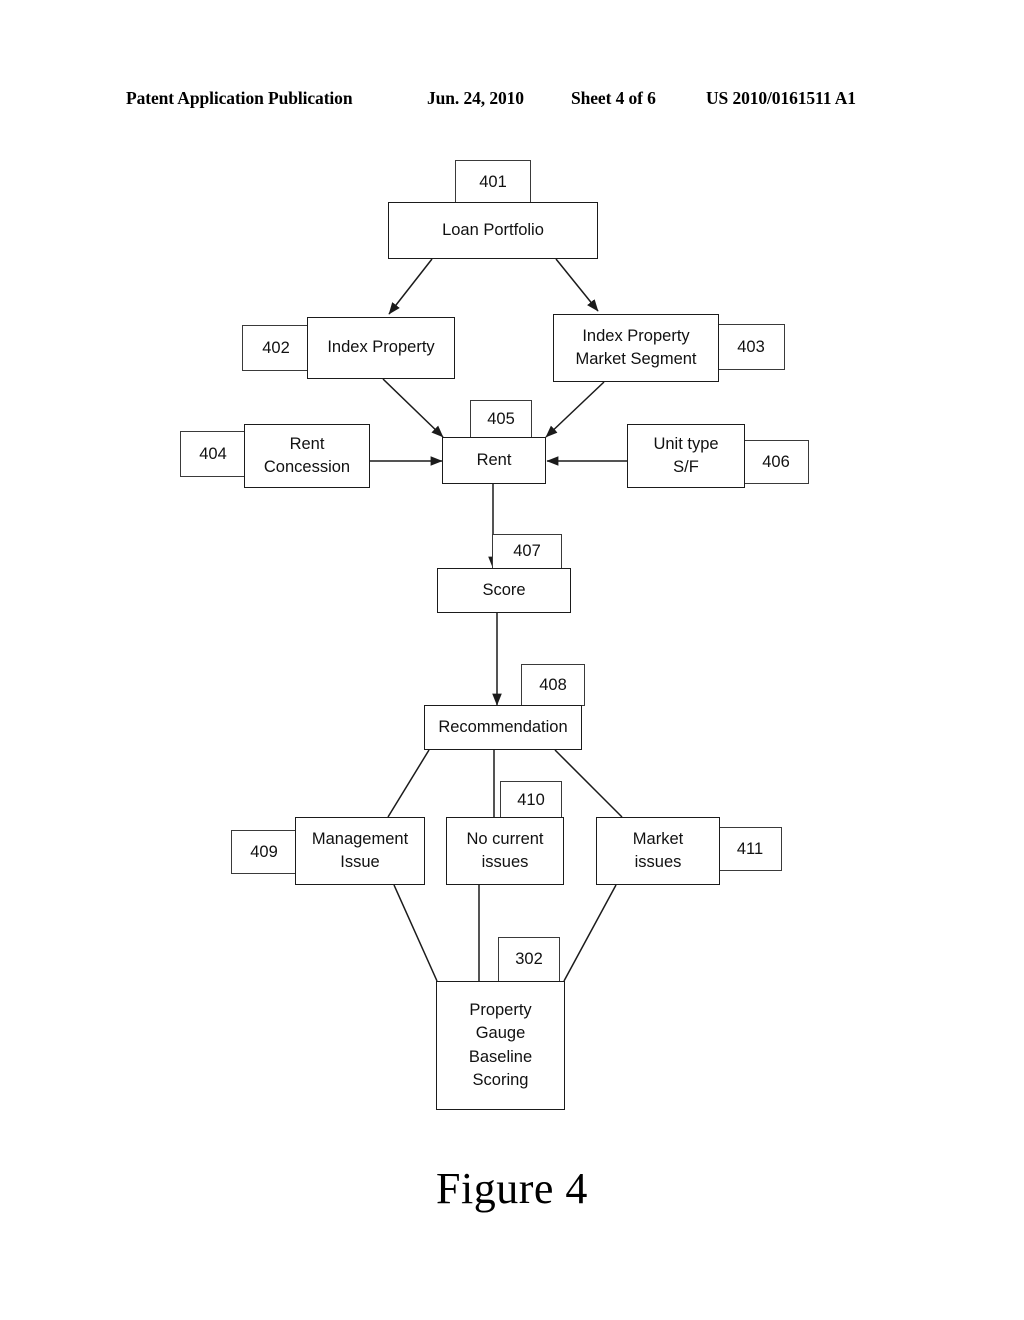 The width and height of the screenshot is (1024, 1320). What do you see at coordinates (500, 1009) in the screenshot?
I see `node-property-gauge-line-1: Property` at bounding box center [500, 1009].